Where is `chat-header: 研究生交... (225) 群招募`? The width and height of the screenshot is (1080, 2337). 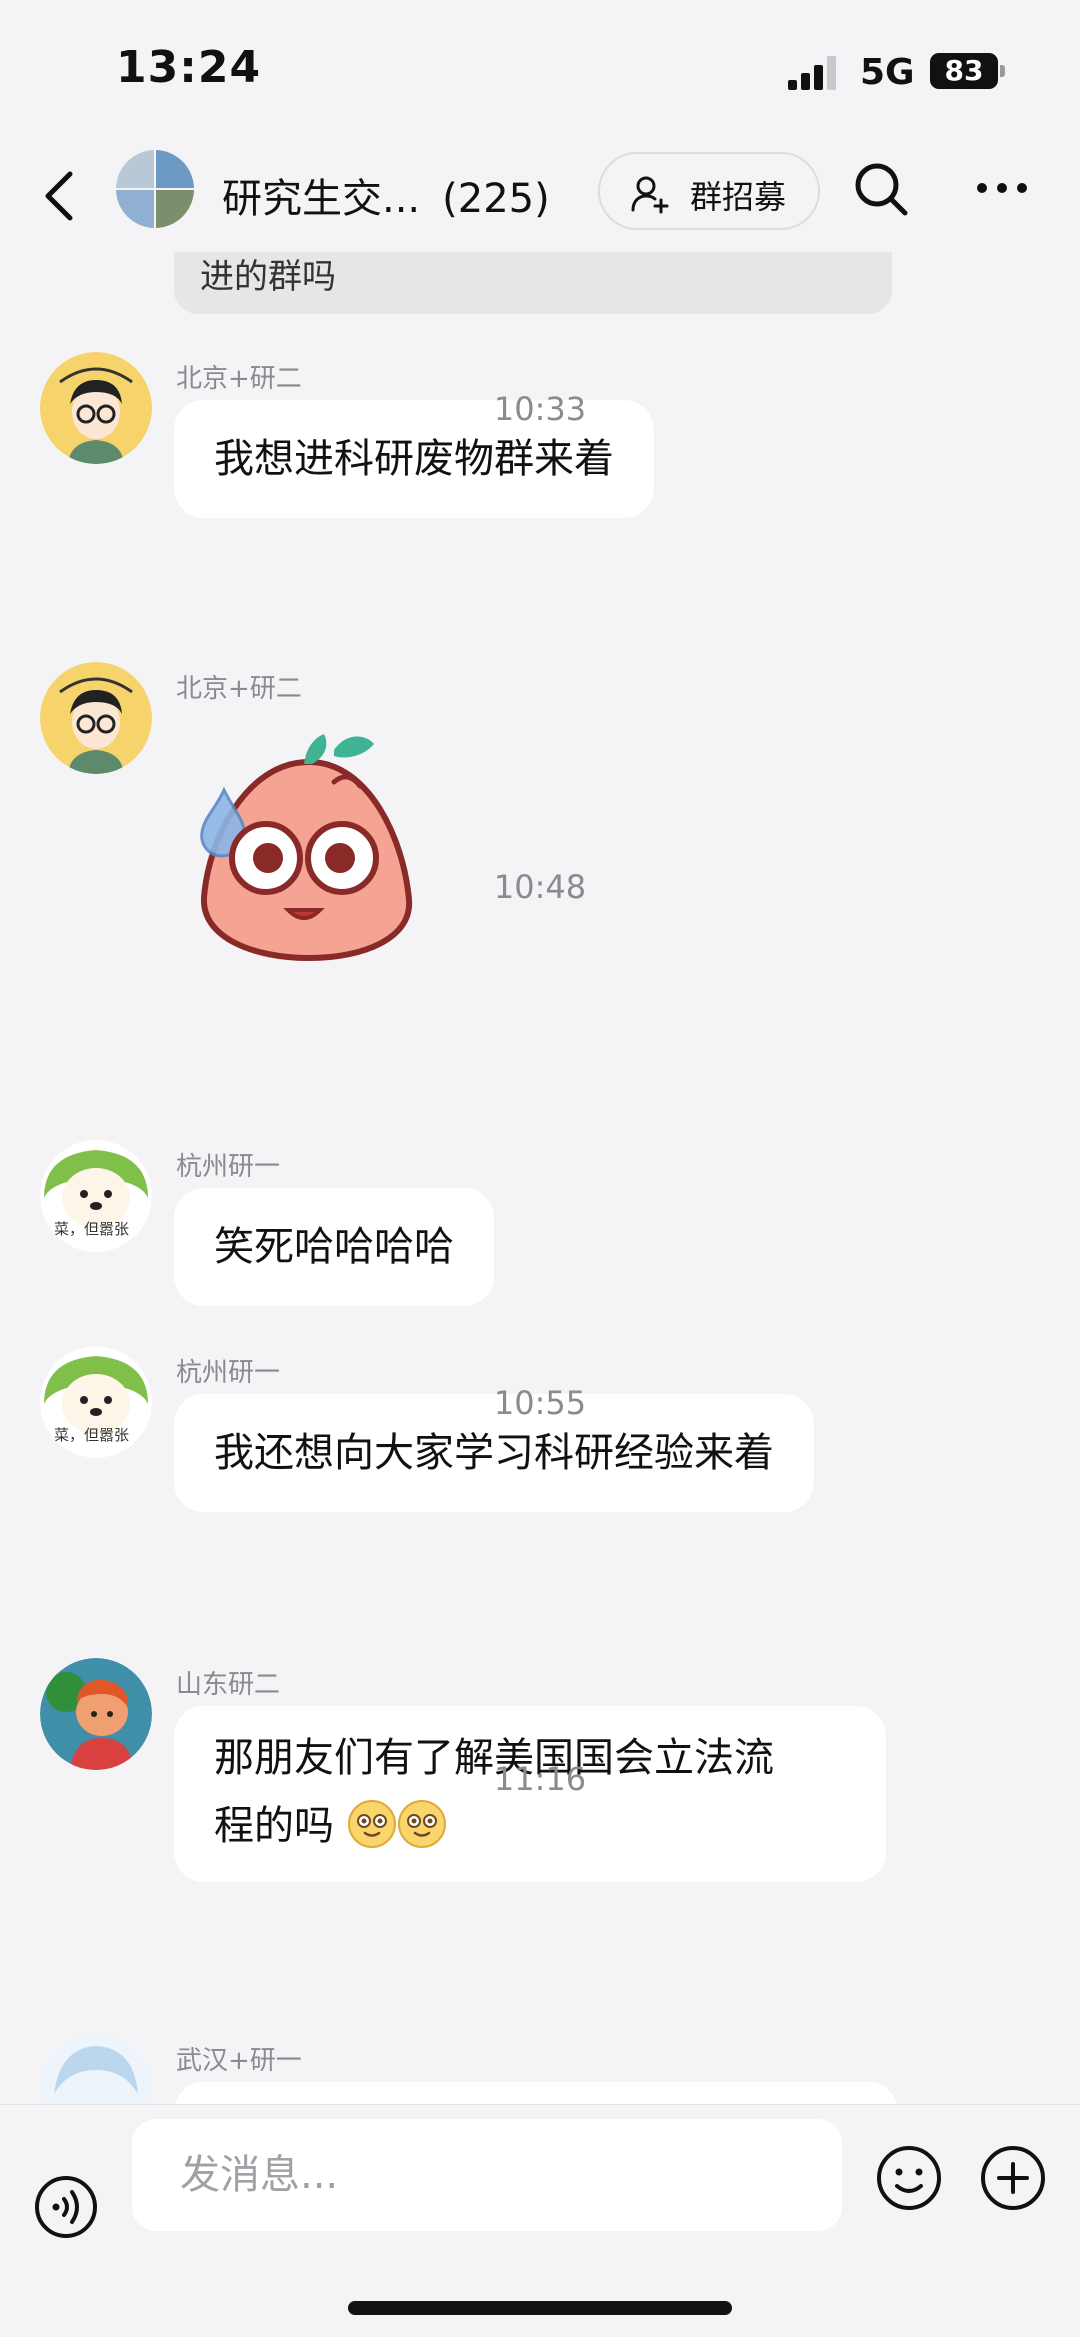 chat-header: 研究生交... (225) 群招募 is located at coordinates (540, 196).